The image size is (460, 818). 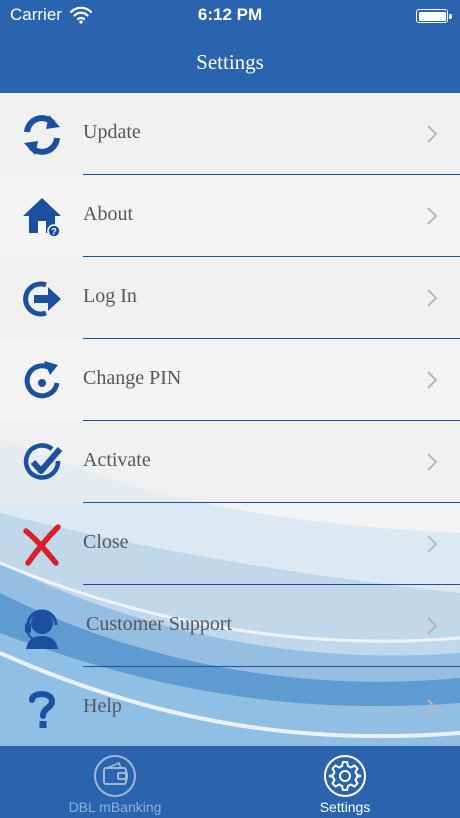 I want to click on menu-item-close: Close, so click(x=230, y=544).